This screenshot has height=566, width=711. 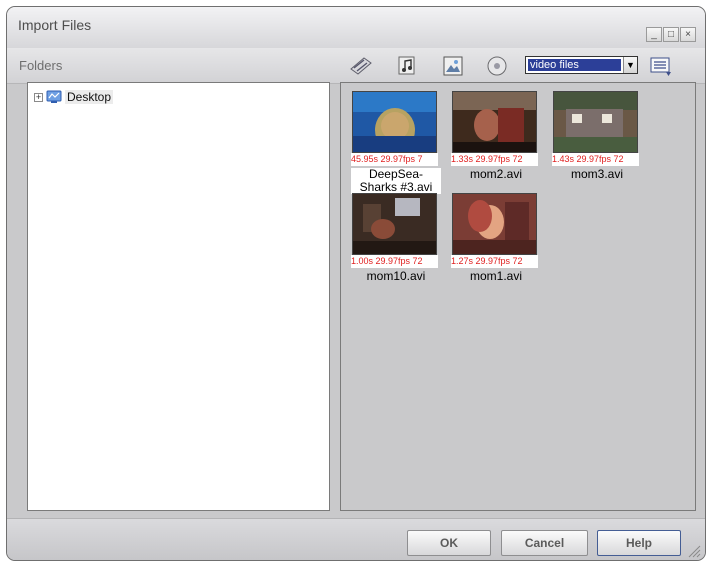 I want to click on view-mode-icon, so click(x=661, y=66).